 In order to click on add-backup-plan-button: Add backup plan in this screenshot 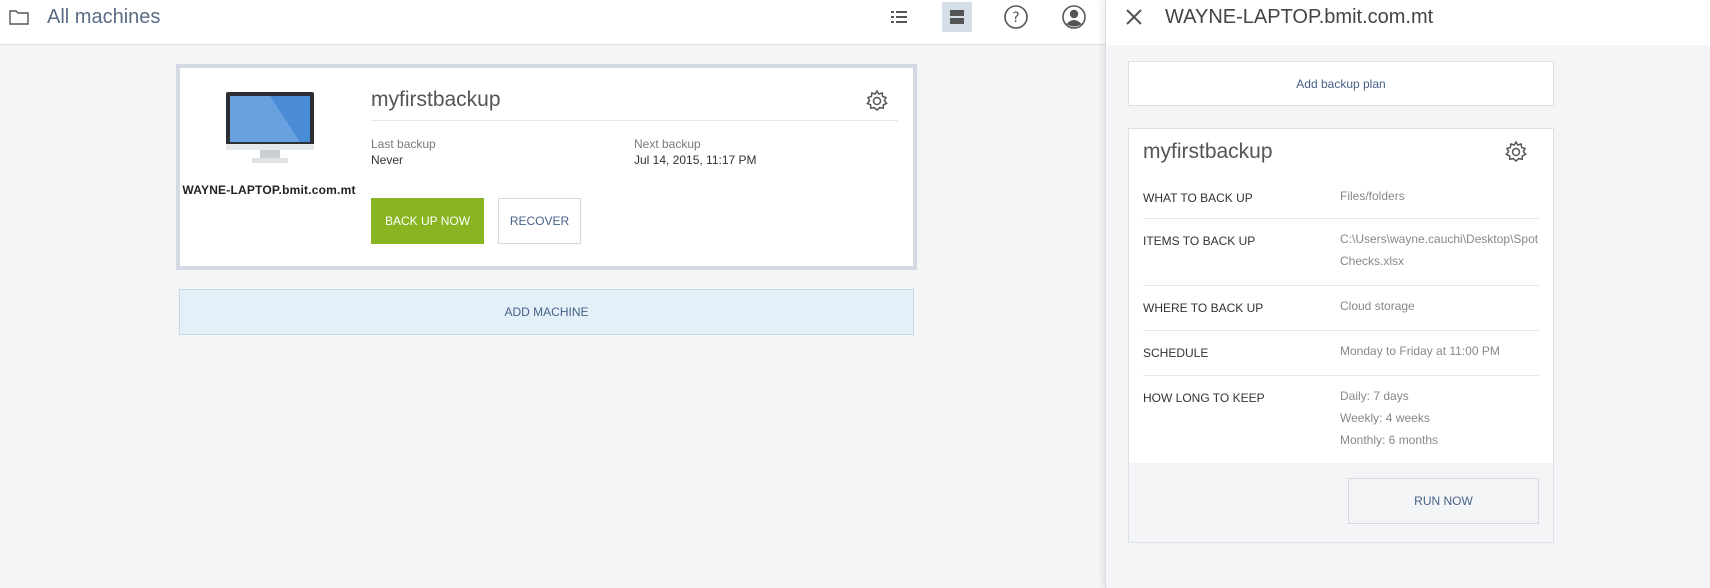, I will do `click(1341, 83)`.